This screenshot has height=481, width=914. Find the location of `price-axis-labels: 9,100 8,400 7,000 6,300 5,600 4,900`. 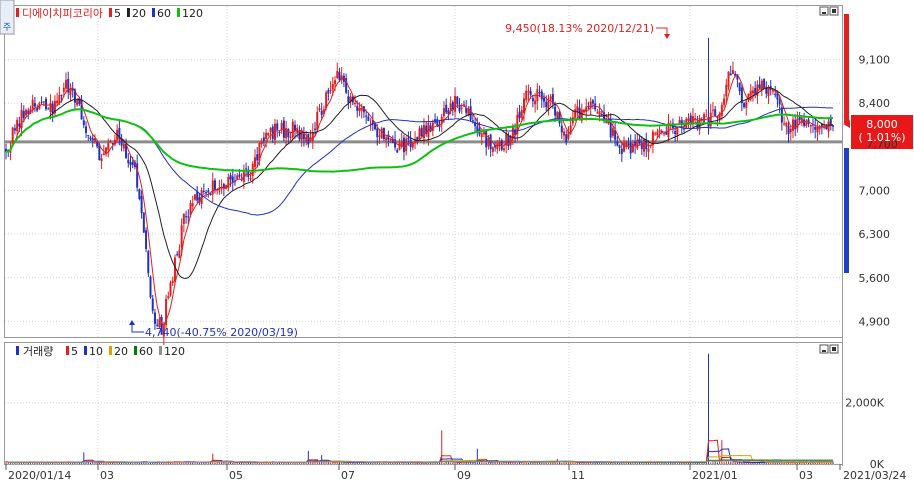

price-axis-labels: 9,100 8,400 7,000 6,300 5,600 4,900 is located at coordinates (875, 191).